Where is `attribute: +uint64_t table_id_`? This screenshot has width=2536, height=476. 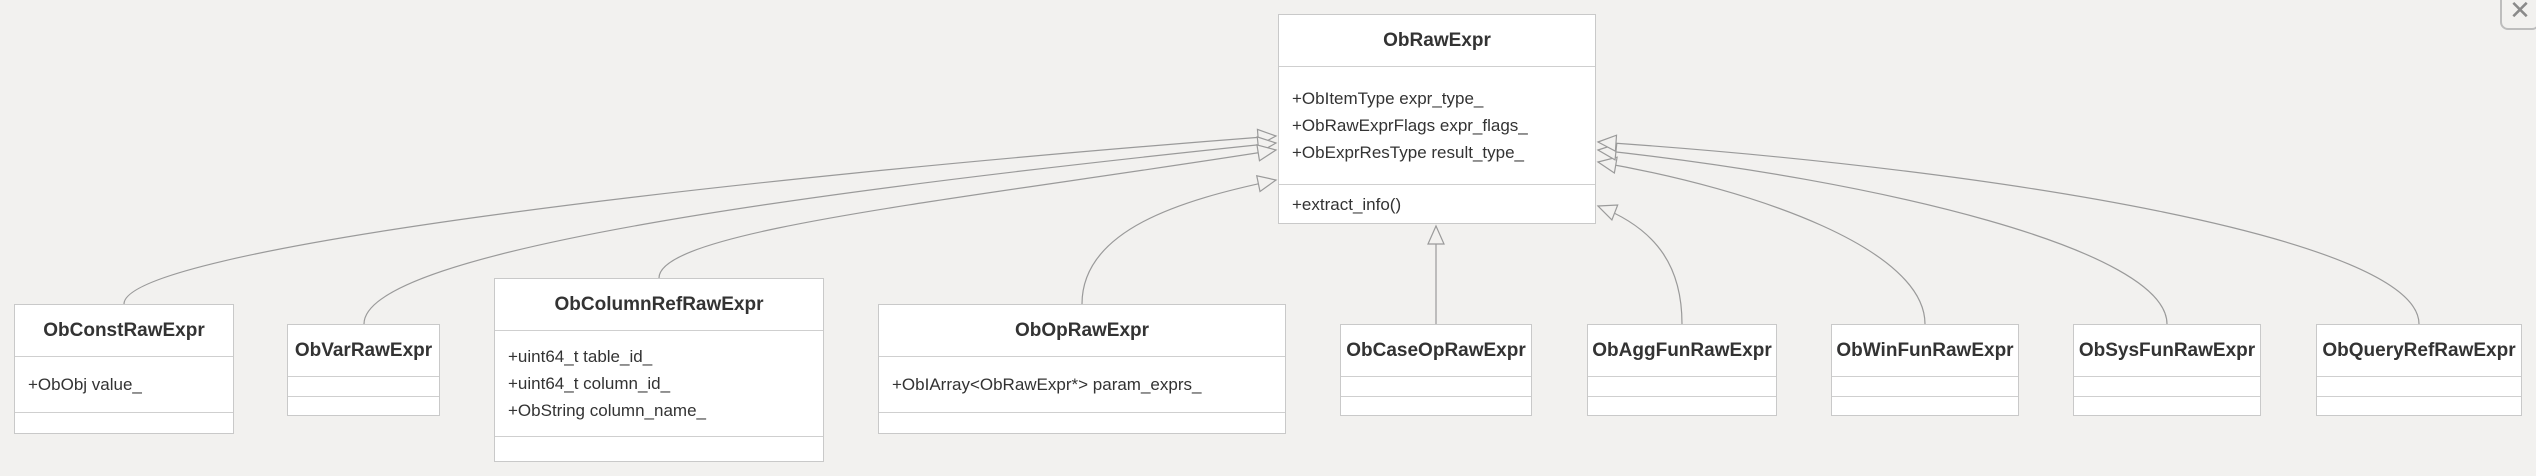 attribute: +uint64_t table_id_ is located at coordinates (580, 356).